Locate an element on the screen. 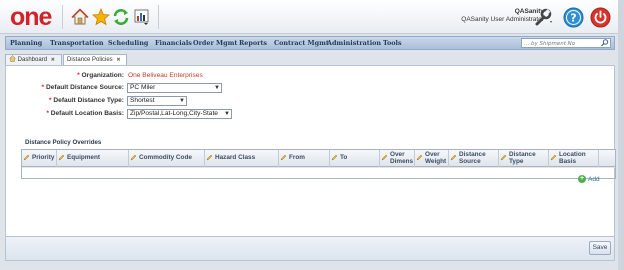 The width and height of the screenshot is (624, 270). distance-type-label: * Default Distance Type: is located at coordinates (86, 100).